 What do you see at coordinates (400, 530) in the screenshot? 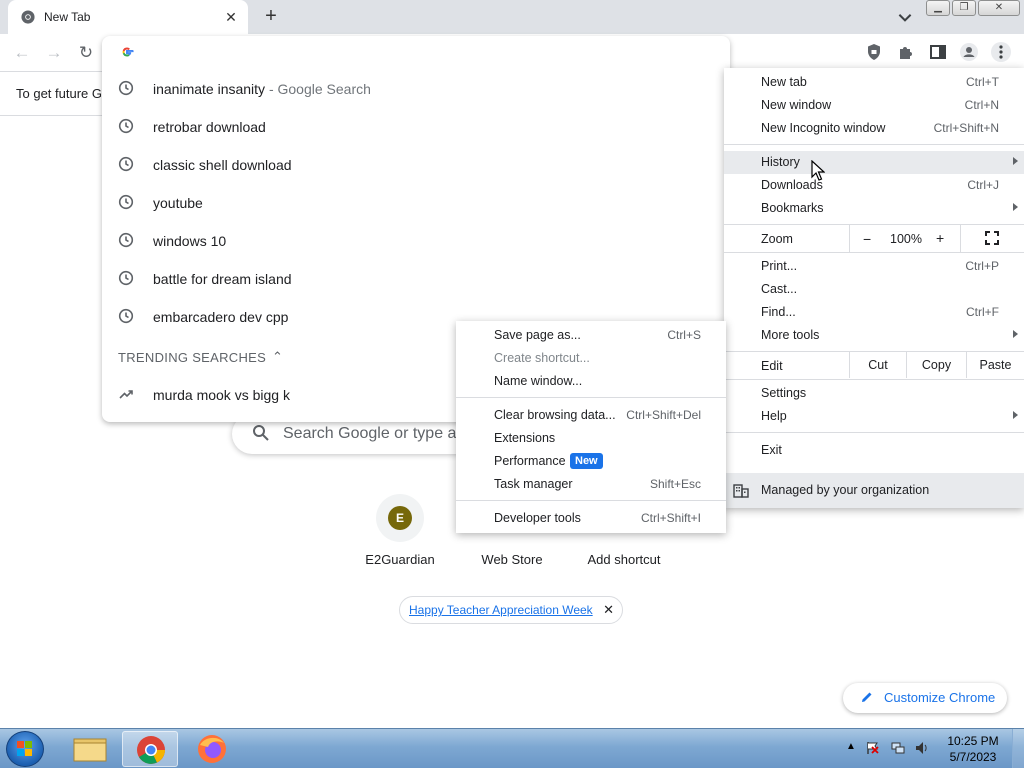
I see `shortcut-e2guardian: E E2Guardian` at bounding box center [400, 530].